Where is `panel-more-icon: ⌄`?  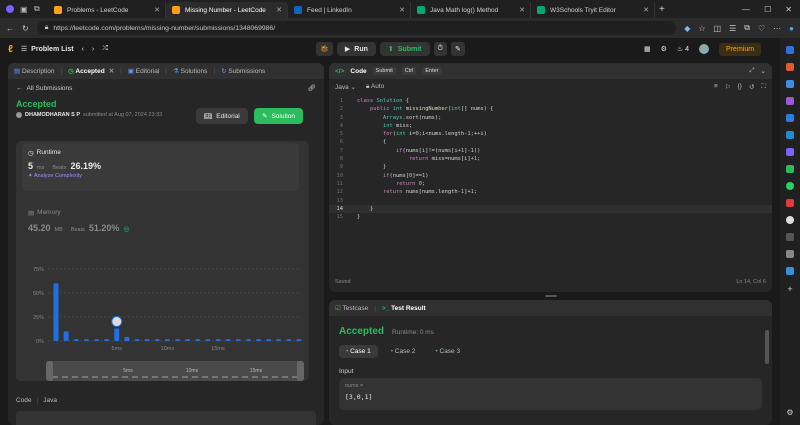 panel-more-icon: ⌄ is located at coordinates (763, 71).